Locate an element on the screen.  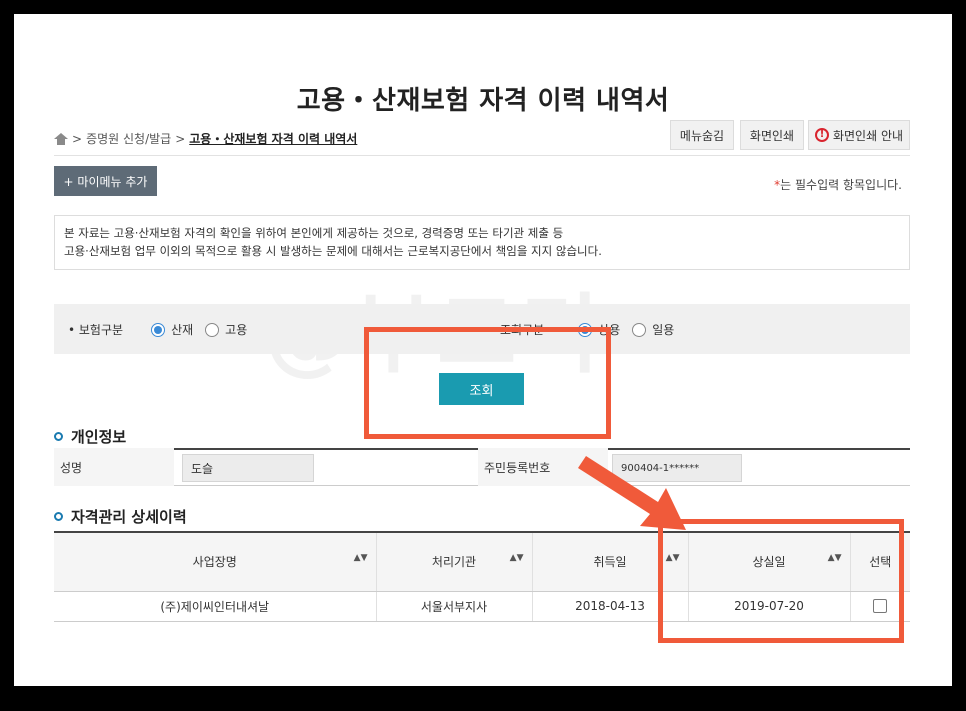
add-my-menu-label: + 마이메뉴 추가 is located at coordinates (105, 181).